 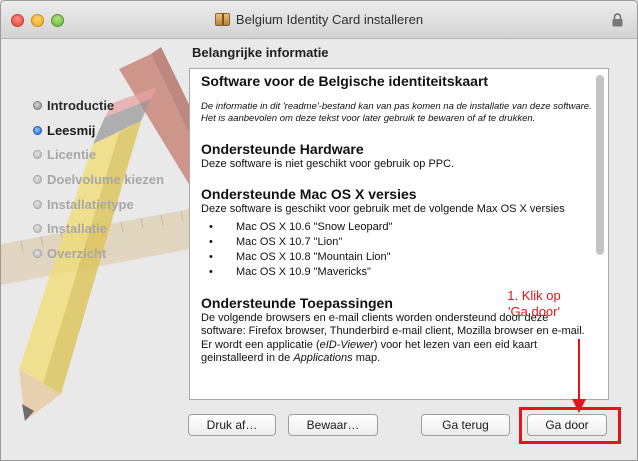 What do you see at coordinates (282, 148) in the screenshot?
I see `hardware-heading: Ondersteunde Hardware` at bounding box center [282, 148].